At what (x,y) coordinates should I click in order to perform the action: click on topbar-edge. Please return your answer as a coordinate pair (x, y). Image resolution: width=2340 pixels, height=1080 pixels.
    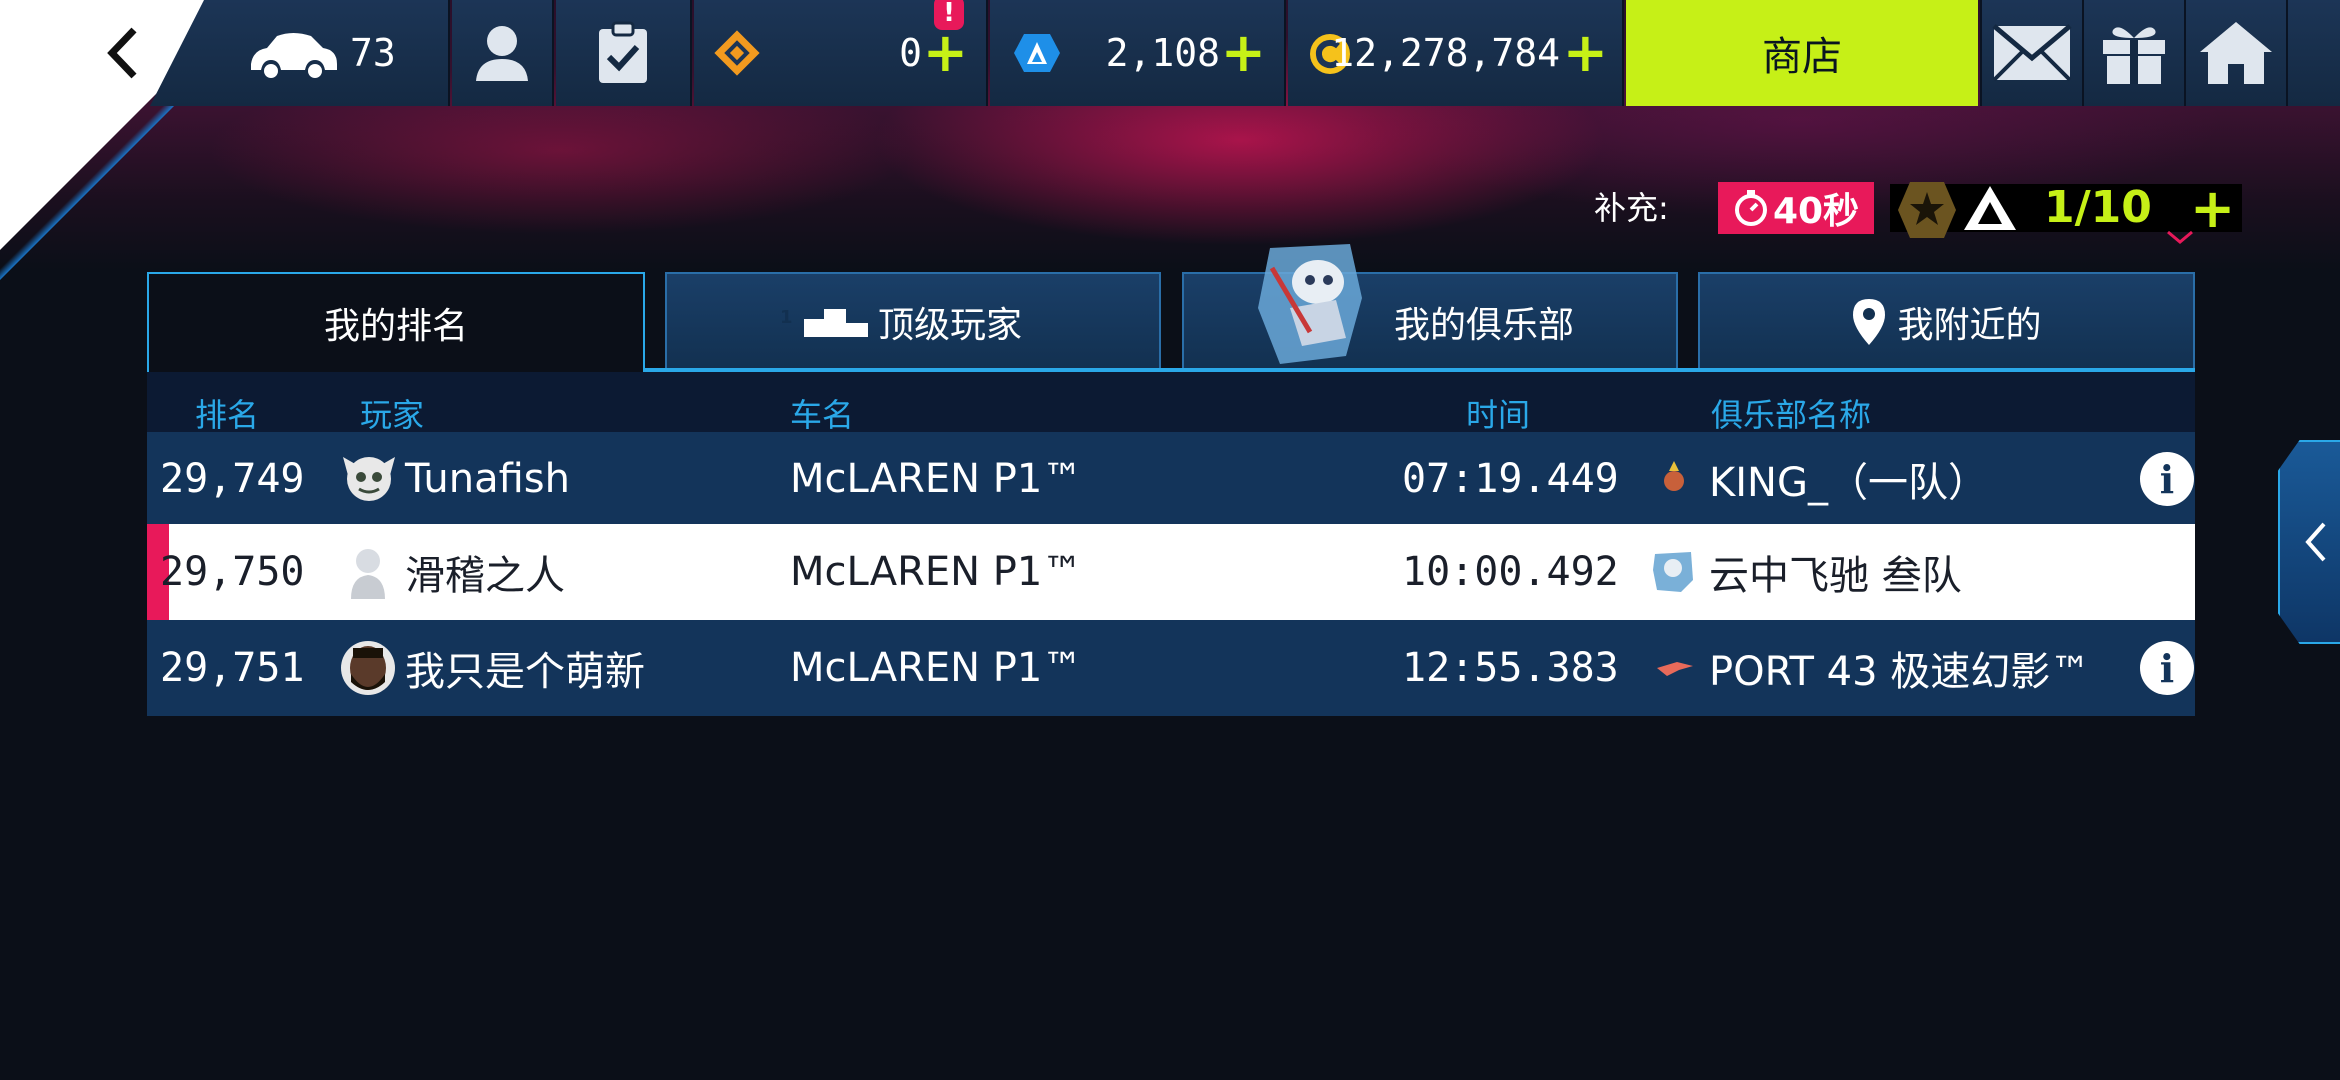
    Looking at the image, I should click on (2313, 53).